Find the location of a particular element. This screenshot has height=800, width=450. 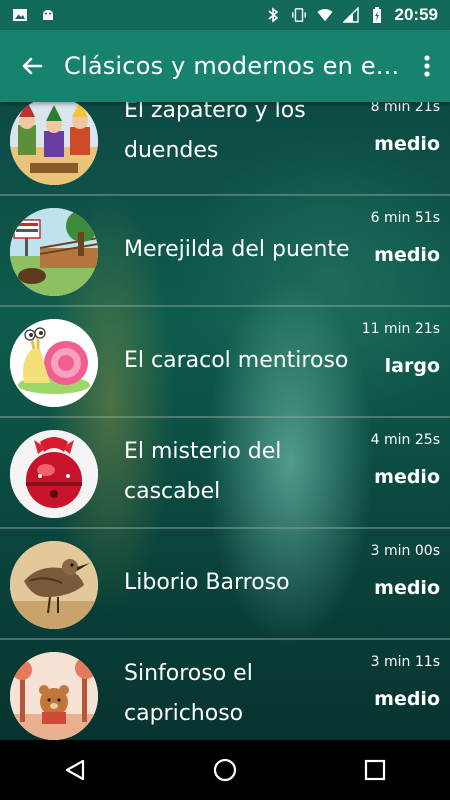

story-row: Merejilda del puente 6 min 51s medio is located at coordinates (225, 251).